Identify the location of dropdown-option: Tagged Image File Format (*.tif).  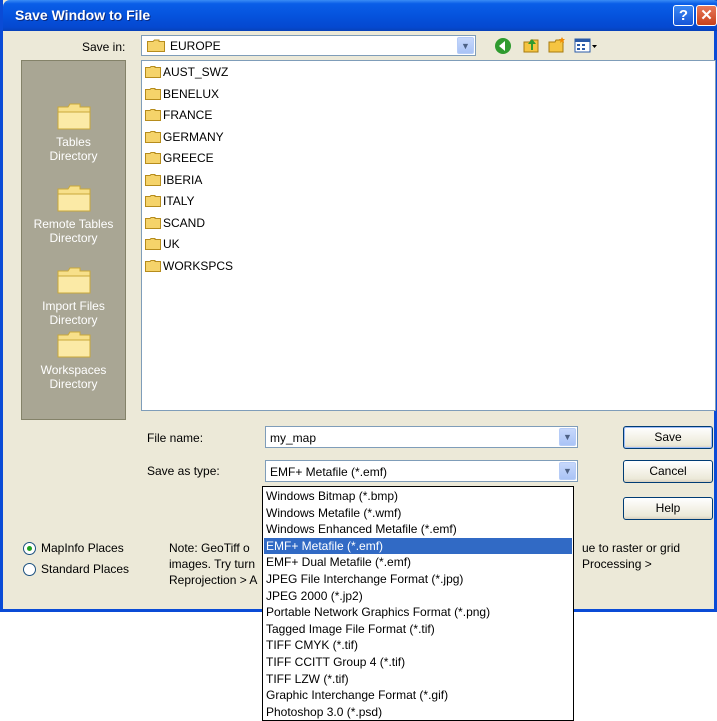
(418, 629).